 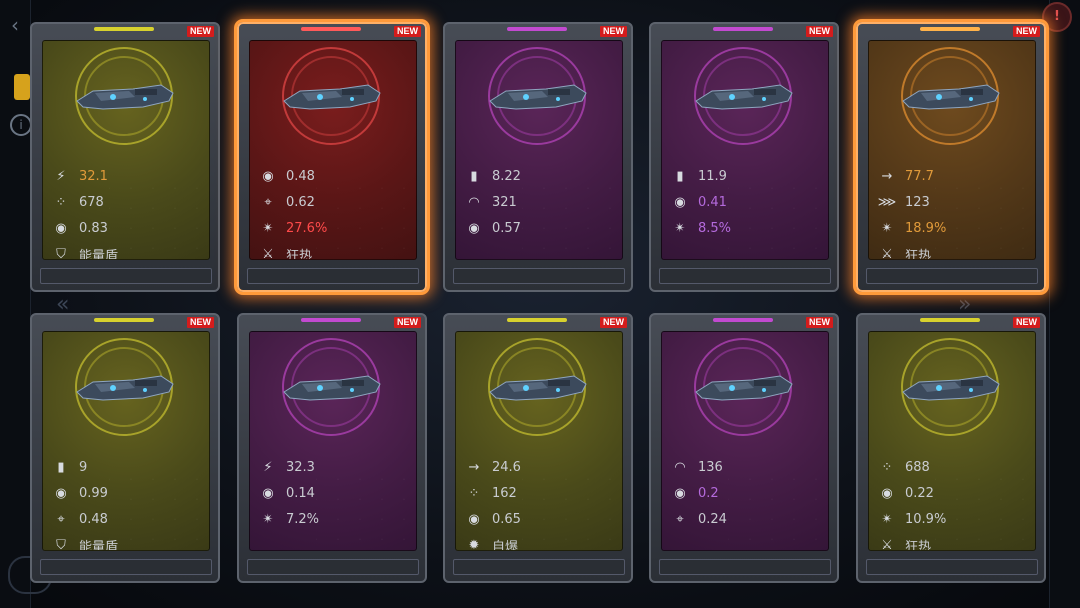 What do you see at coordinates (1057, 17) in the screenshot?
I see `alert-badge-icon: !` at bounding box center [1057, 17].